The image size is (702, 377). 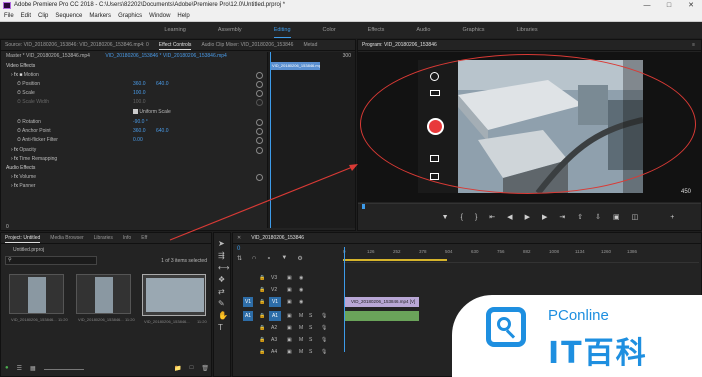 I want to click on tab-effects: Eff, so click(x=144, y=238).